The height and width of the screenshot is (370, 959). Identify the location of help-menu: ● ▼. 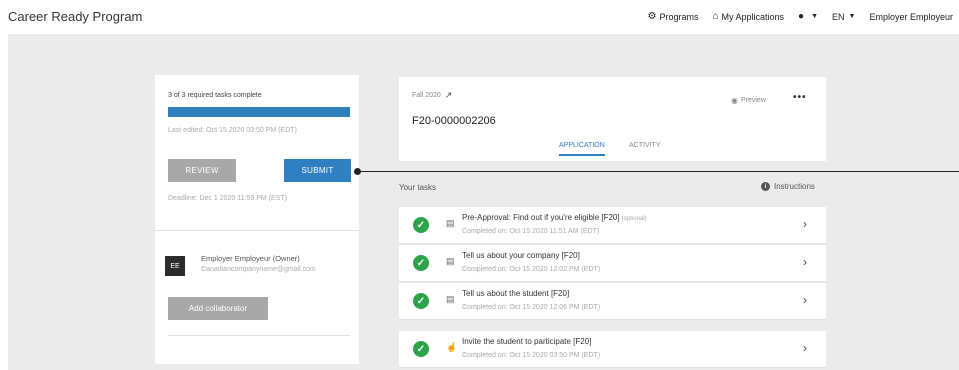
(808, 16).